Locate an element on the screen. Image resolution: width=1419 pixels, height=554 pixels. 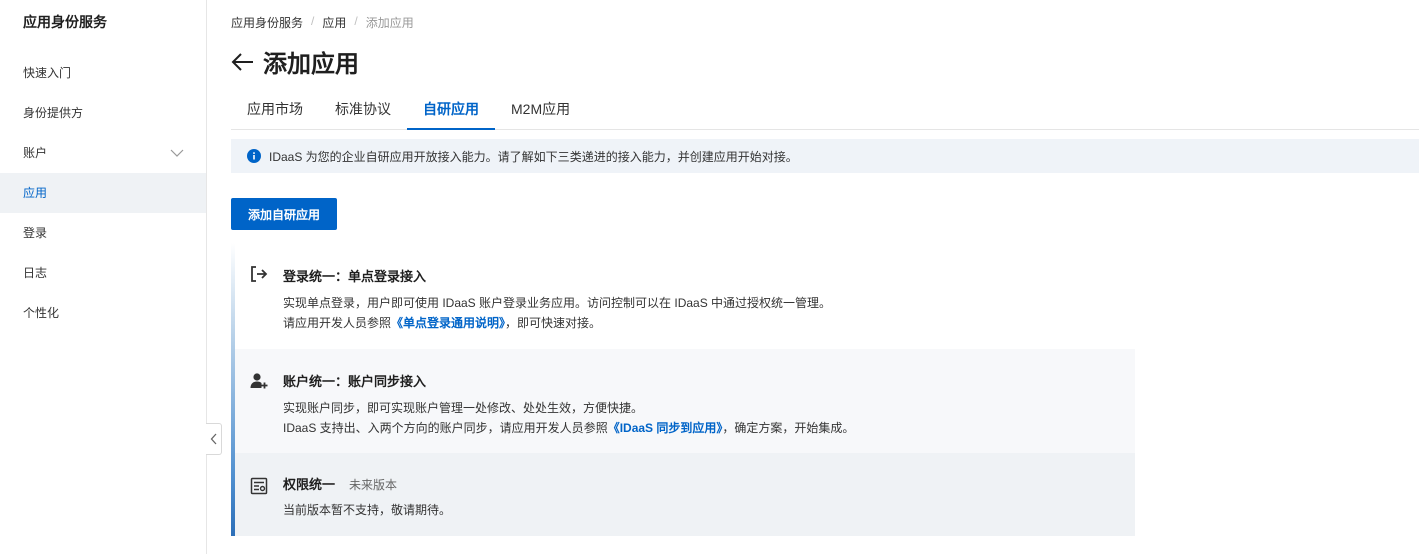
sidebar: 应用身份服务 快速入门 身份提供方 账户 应用 登录 日志 个性化 is located at coordinates (103, 277).